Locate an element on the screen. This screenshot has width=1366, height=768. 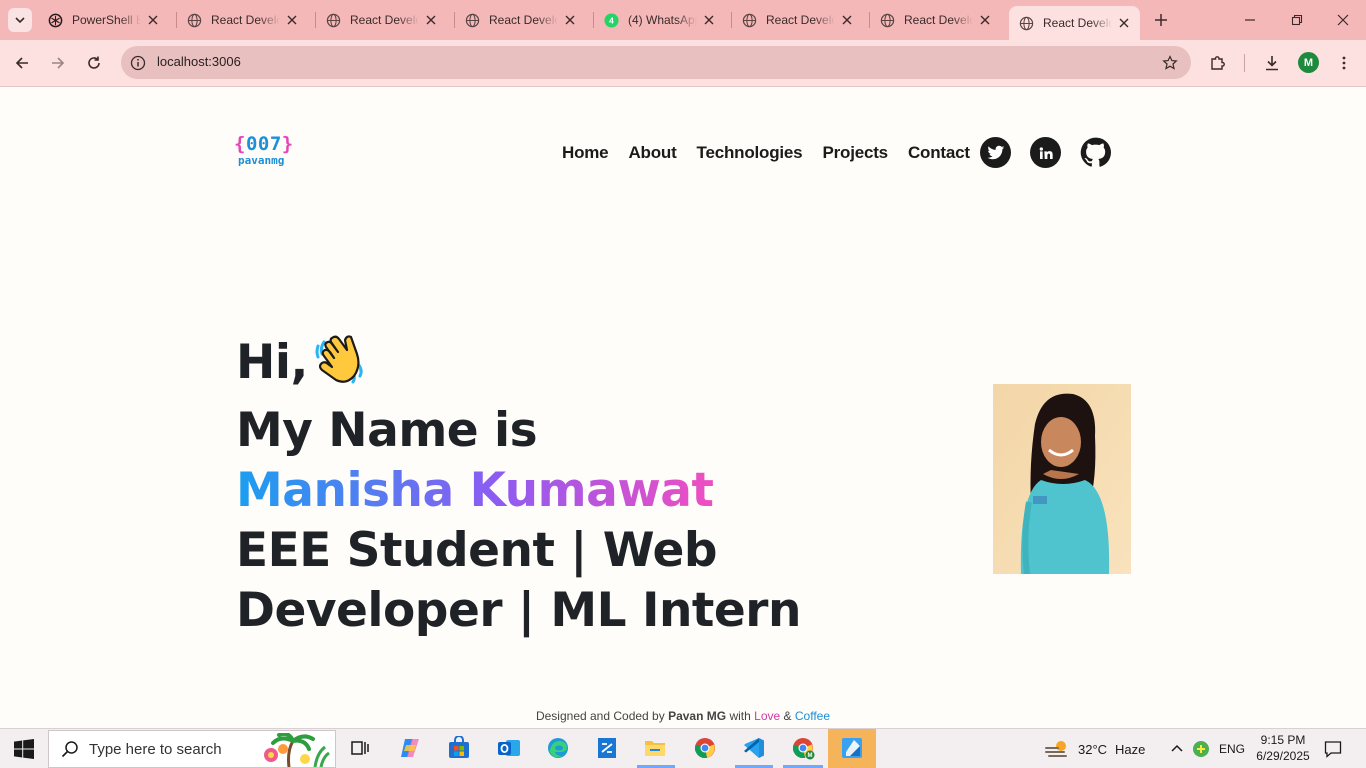
chevron-down-icon is located at coordinates (20, 20).